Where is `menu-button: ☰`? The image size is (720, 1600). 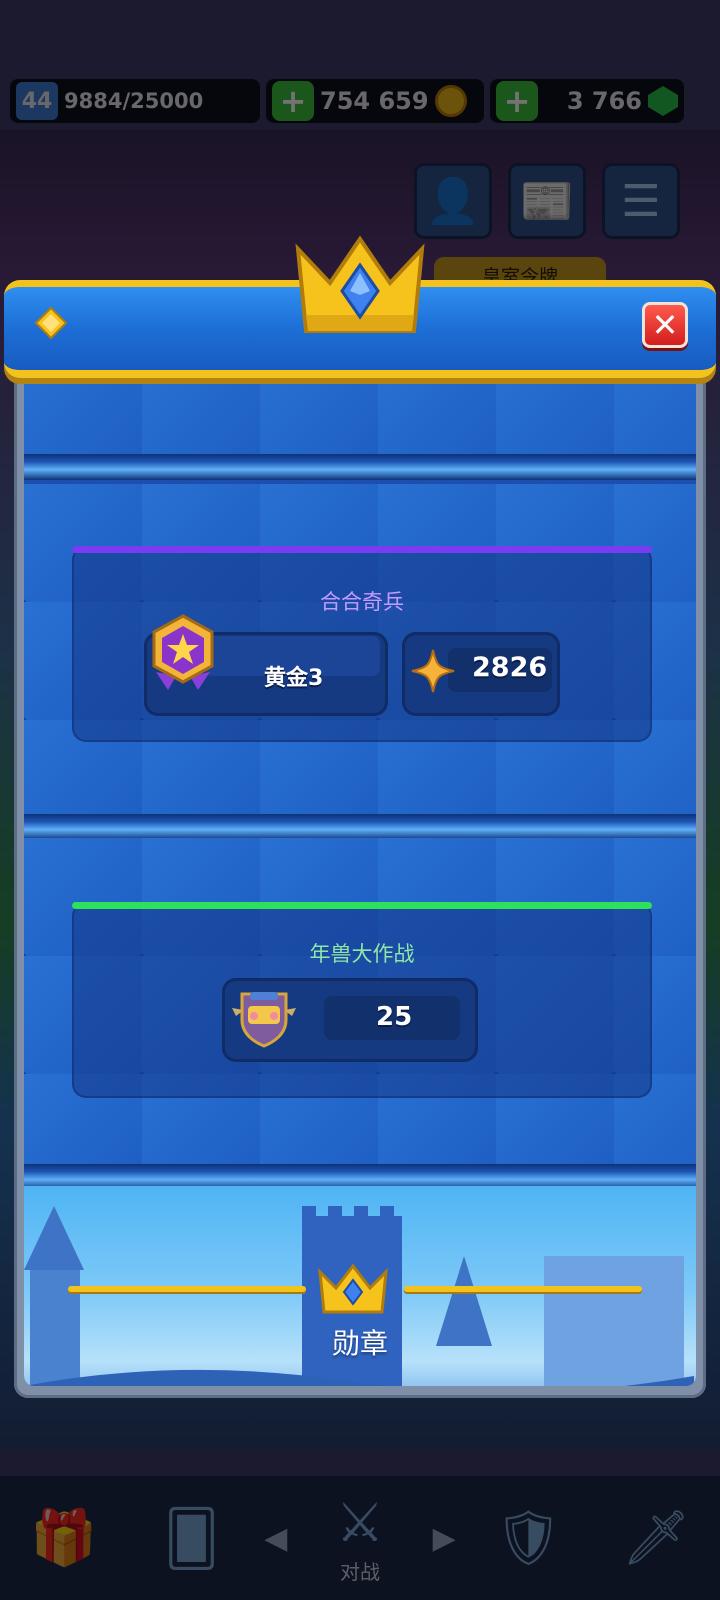
menu-button: ☰ is located at coordinates (641, 201).